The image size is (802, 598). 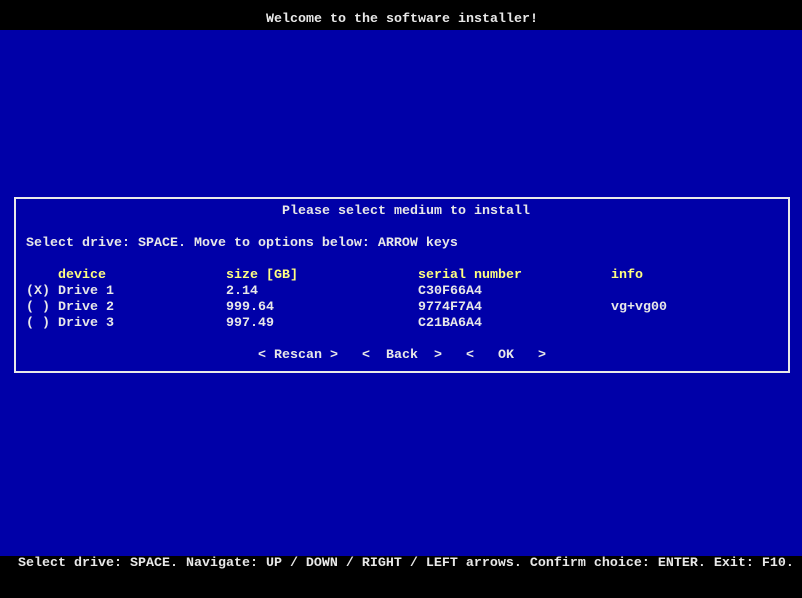 I want to click on drive-device: Drive 1, so click(x=86, y=291).